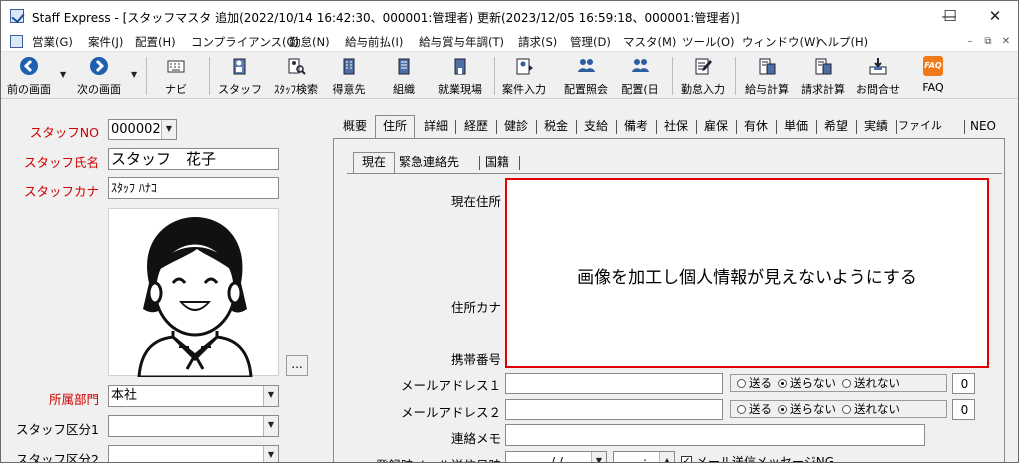  What do you see at coordinates (155, 42) in the screenshot?
I see `menu-haichi: 配置(H)` at bounding box center [155, 42].